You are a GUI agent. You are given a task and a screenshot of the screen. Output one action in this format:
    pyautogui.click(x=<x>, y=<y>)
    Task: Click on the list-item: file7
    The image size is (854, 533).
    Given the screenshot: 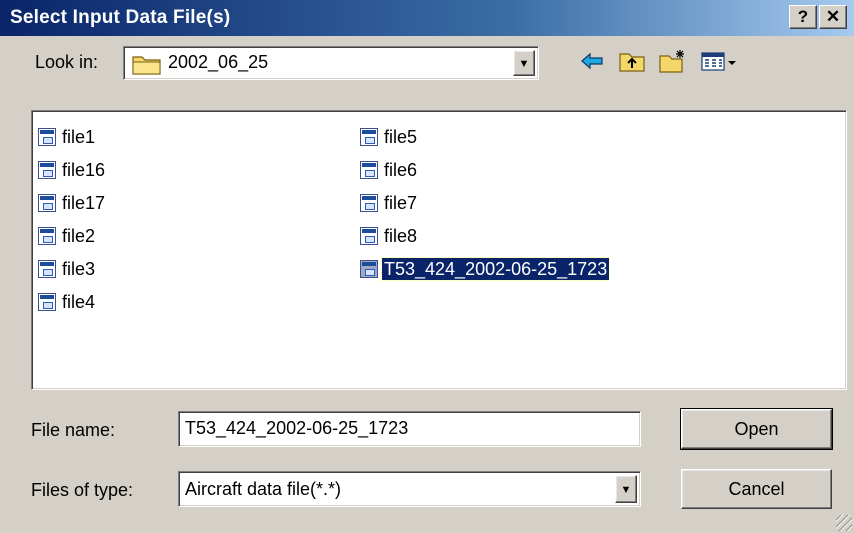 What is the action you would take?
    pyautogui.click(x=389, y=203)
    